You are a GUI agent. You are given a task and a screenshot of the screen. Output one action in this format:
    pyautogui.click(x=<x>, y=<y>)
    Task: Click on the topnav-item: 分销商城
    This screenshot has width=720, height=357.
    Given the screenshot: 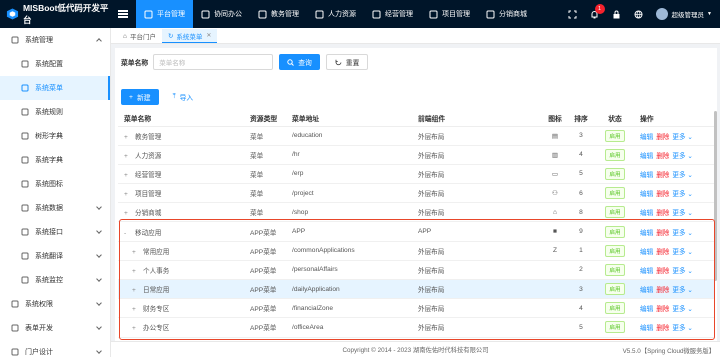 What is the action you would take?
    pyautogui.click(x=506, y=14)
    